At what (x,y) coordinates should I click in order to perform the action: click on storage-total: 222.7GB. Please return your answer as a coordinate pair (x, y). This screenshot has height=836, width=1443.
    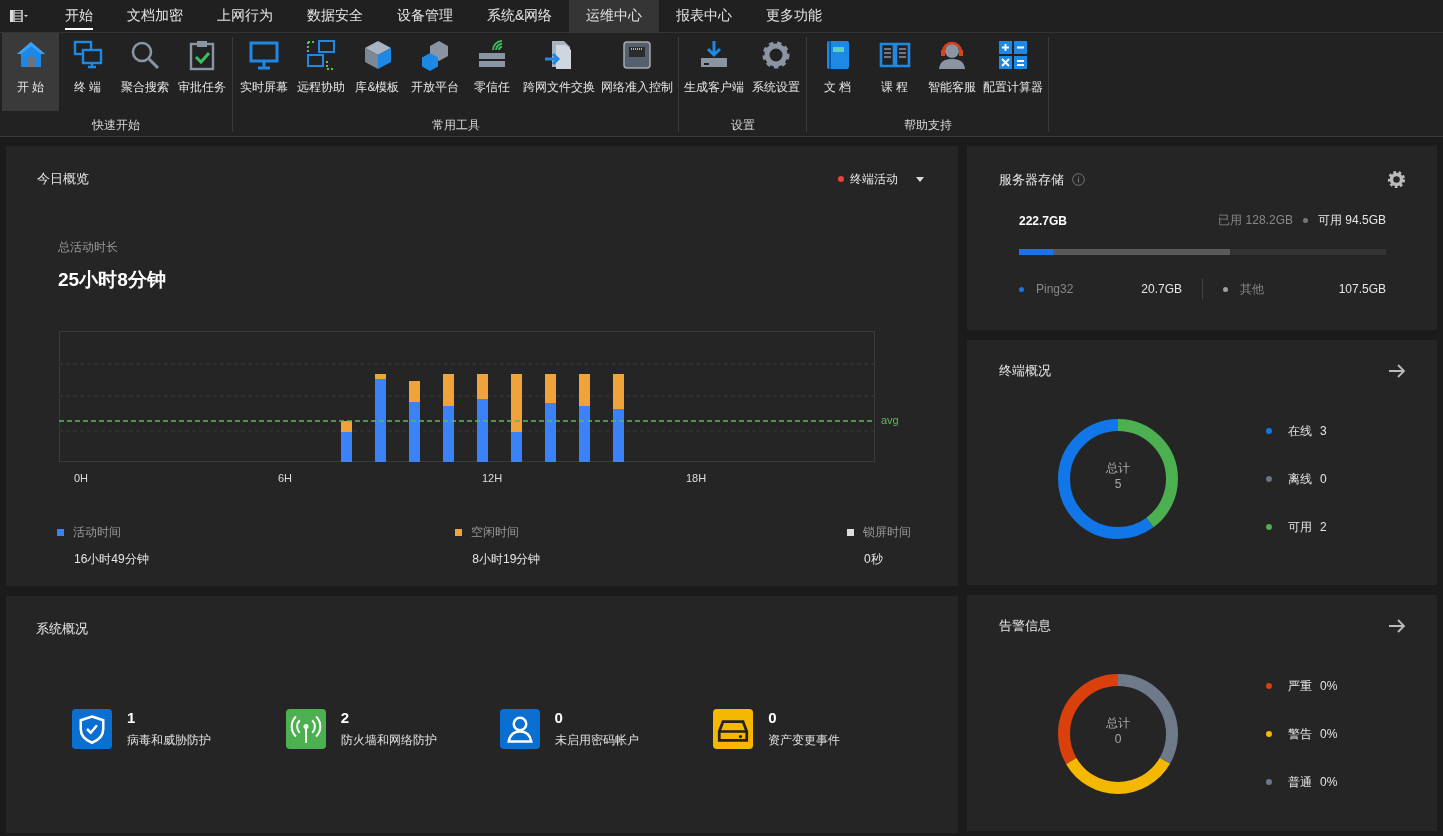
    Looking at the image, I should click on (1043, 220).